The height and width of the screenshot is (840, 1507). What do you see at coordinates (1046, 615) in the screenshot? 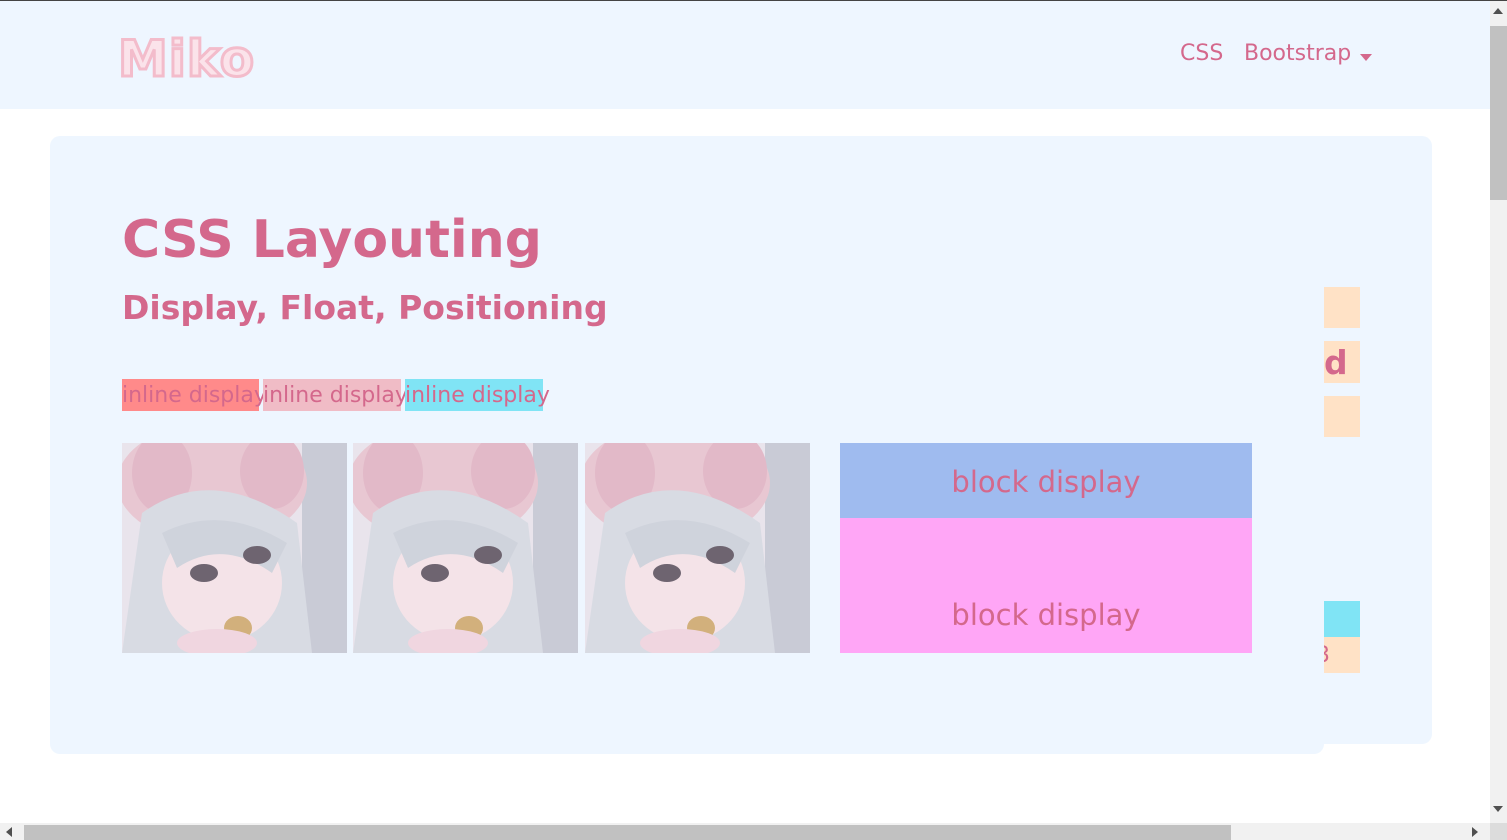
I see `block-display-label: block display` at bounding box center [1046, 615].